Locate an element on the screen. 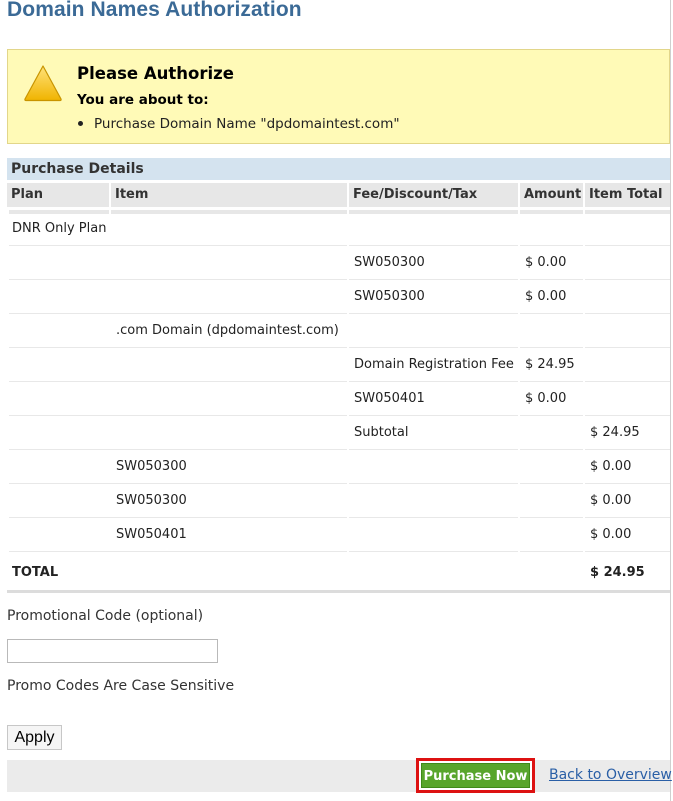 The image size is (673, 801). purchase-now-button: Purchase Now is located at coordinates (475, 775).